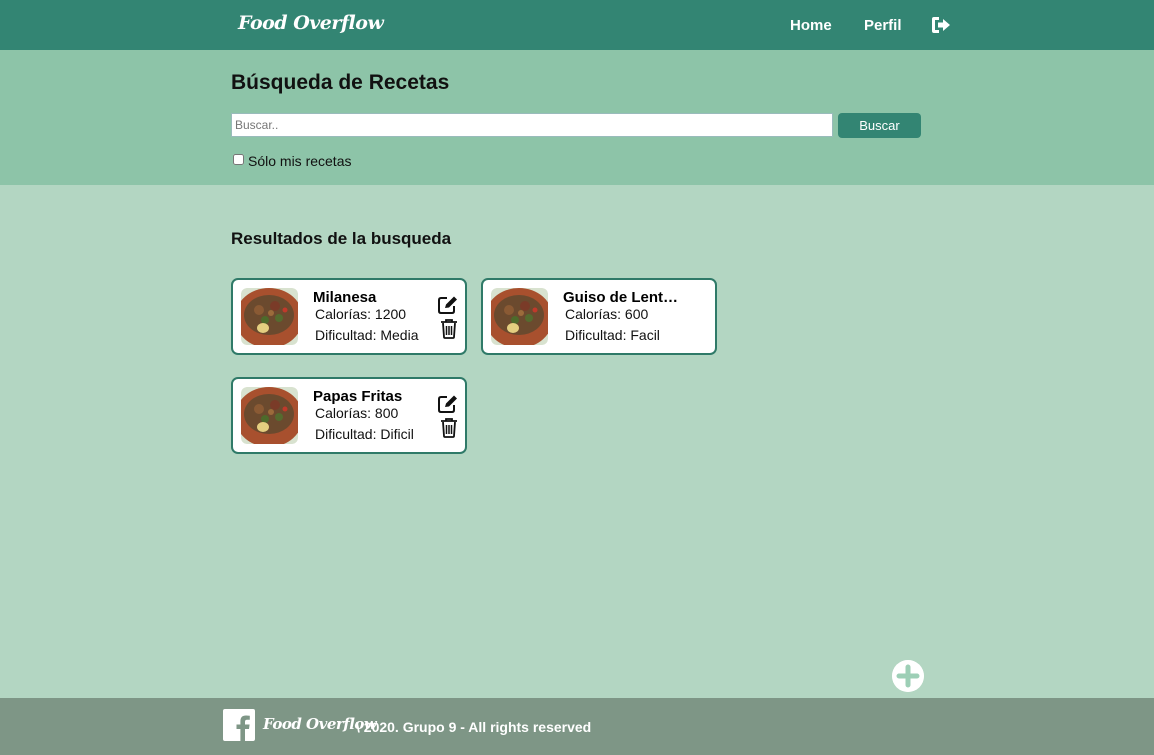 Image resolution: width=1154 pixels, height=755 pixels. Describe the element at coordinates (879, 125) in the screenshot. I see `search-button: Buscar` at that location.